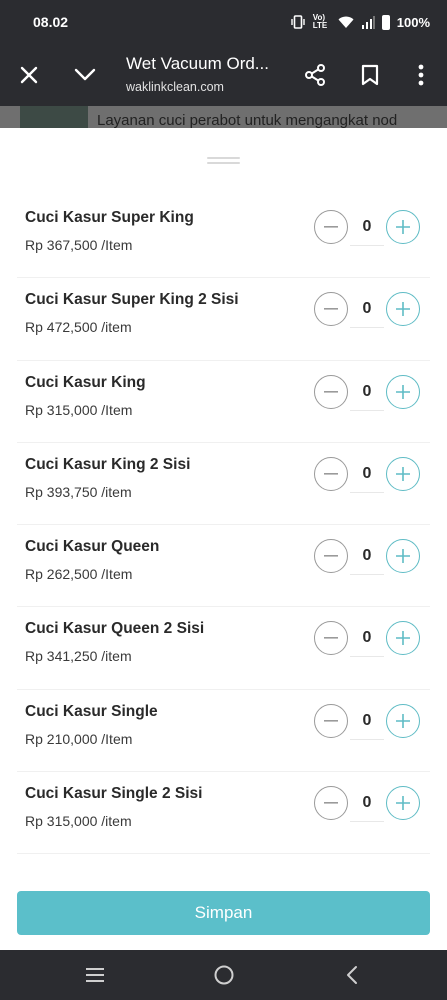  I want to click on recents-button, so click(95, 975).